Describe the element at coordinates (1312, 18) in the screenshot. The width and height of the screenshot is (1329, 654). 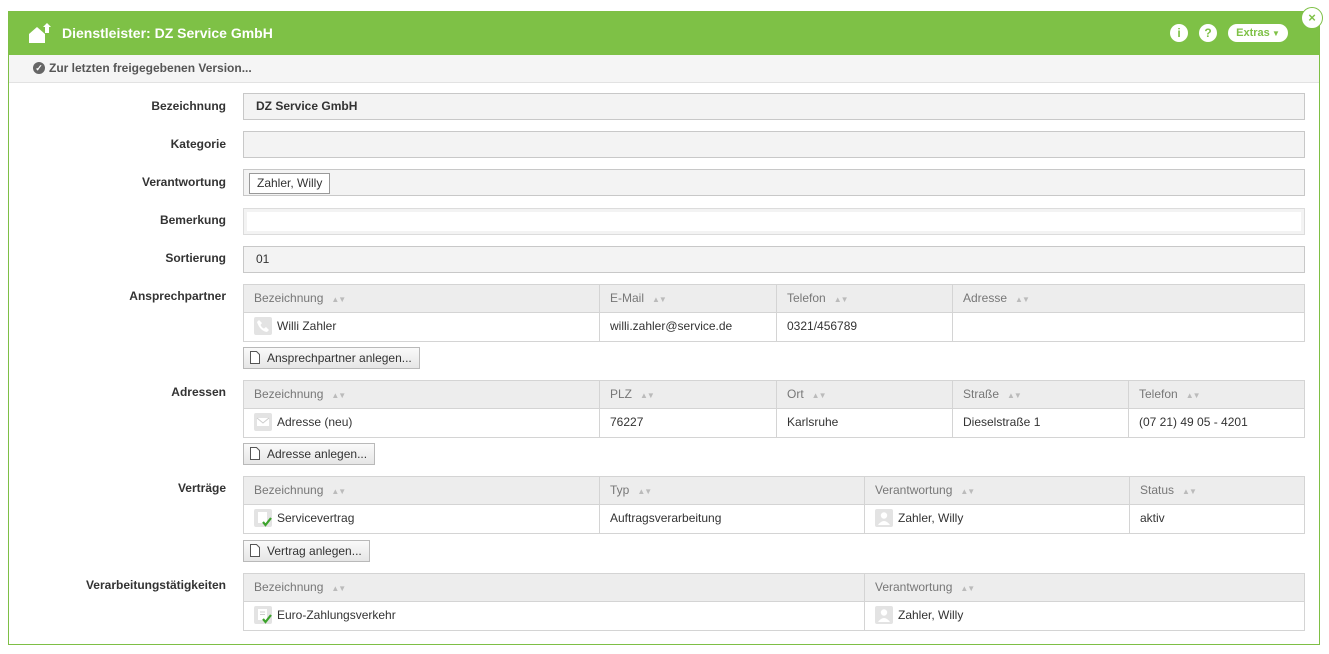
I see `close-icon: ×` at that location.